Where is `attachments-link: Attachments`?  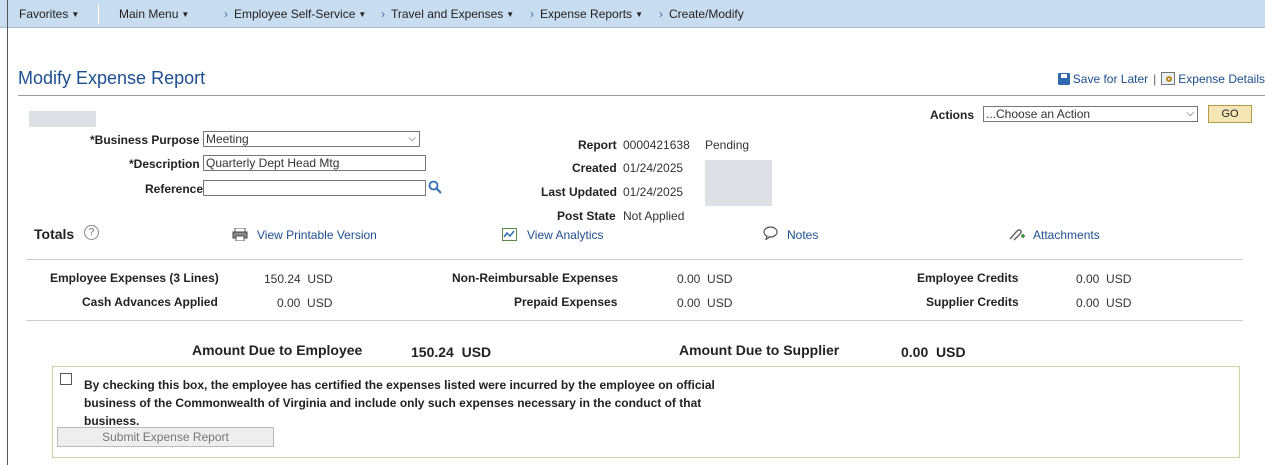 attachments-link: Attachments is located at coordinates (1066, 235).